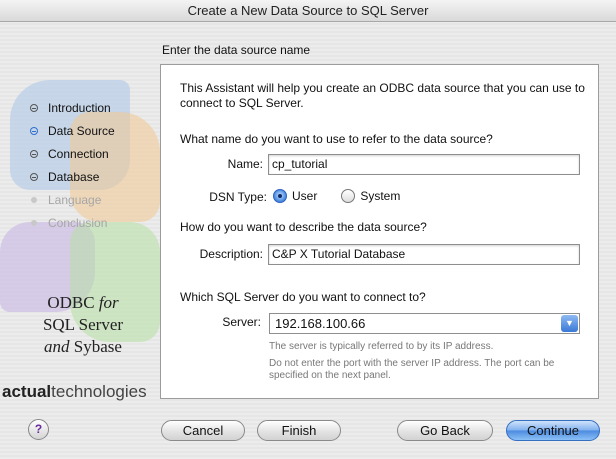  Describe the element at coordinates (38, 429) in the screenshot. I see `help-button: ?` at that location.